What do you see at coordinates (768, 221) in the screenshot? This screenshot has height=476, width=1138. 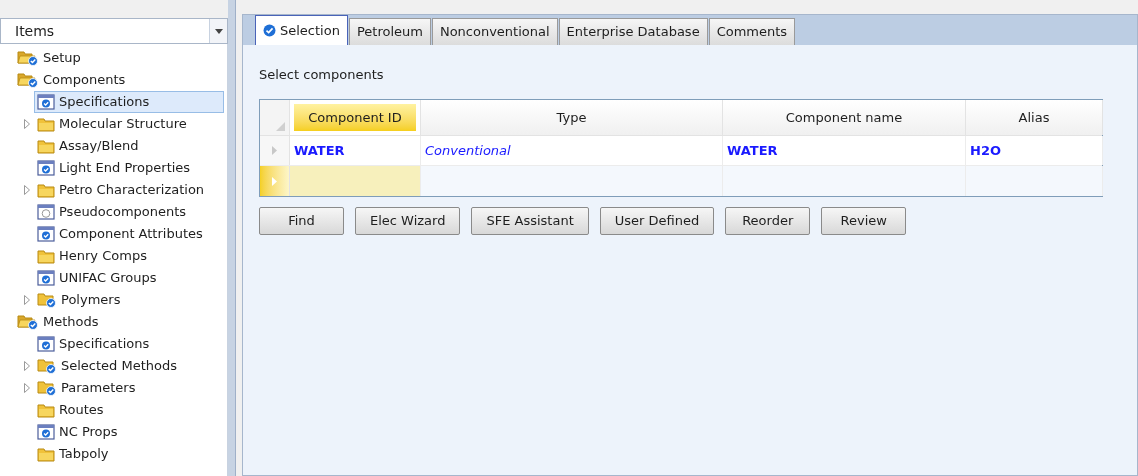 I see `action-button: Reorder` at bounding box center [768, 221].